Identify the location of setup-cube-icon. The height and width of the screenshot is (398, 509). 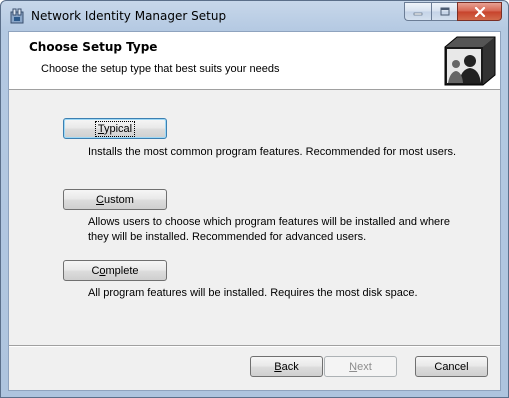
(470, 61).